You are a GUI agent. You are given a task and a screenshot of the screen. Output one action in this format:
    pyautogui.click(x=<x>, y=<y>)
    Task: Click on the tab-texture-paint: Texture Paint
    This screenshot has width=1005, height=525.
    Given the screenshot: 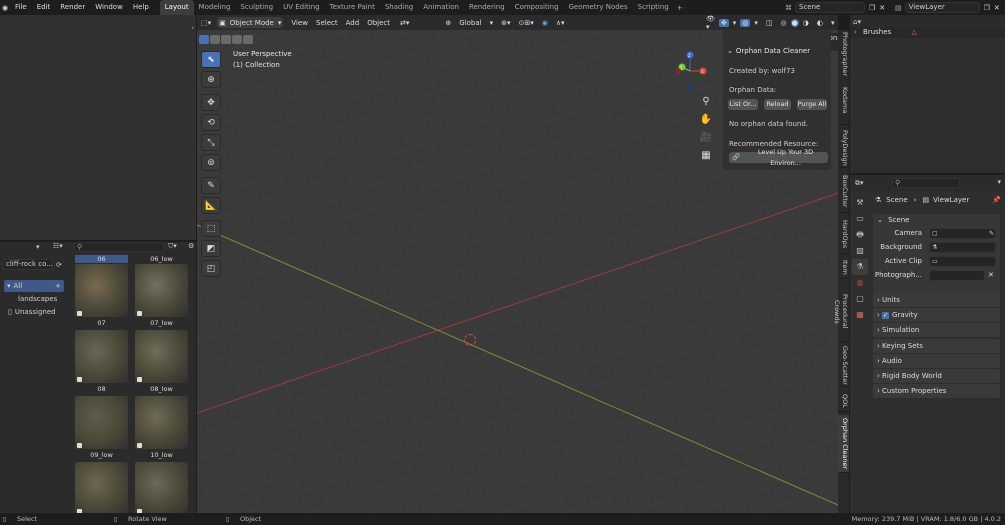 What is the action you would take?
    pyautogui.click(x=352, y=7)
    